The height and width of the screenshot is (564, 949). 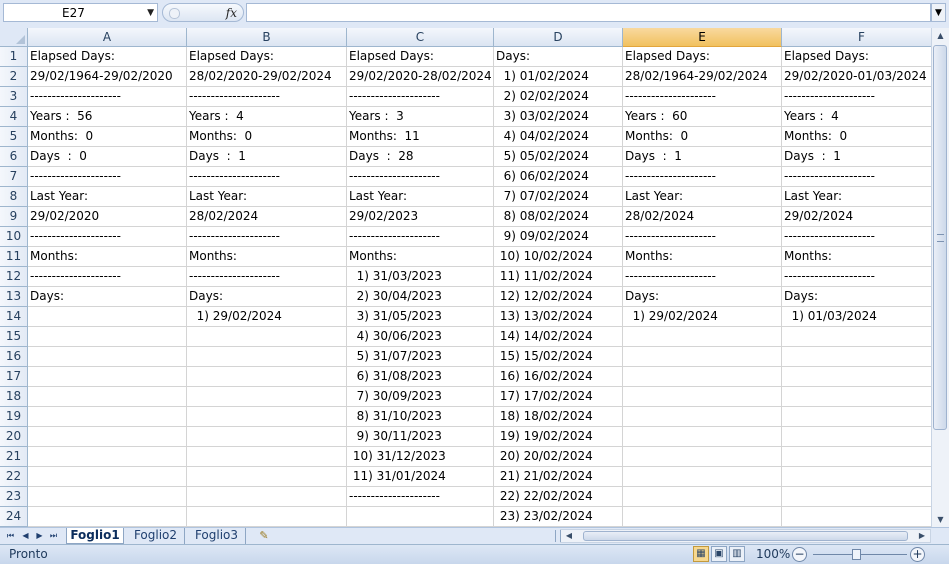 What do you see at coordinates (420, 57) in the screenshot?
I see `cell-c1: Elapsed Days:` at bounding box center [420, 57].